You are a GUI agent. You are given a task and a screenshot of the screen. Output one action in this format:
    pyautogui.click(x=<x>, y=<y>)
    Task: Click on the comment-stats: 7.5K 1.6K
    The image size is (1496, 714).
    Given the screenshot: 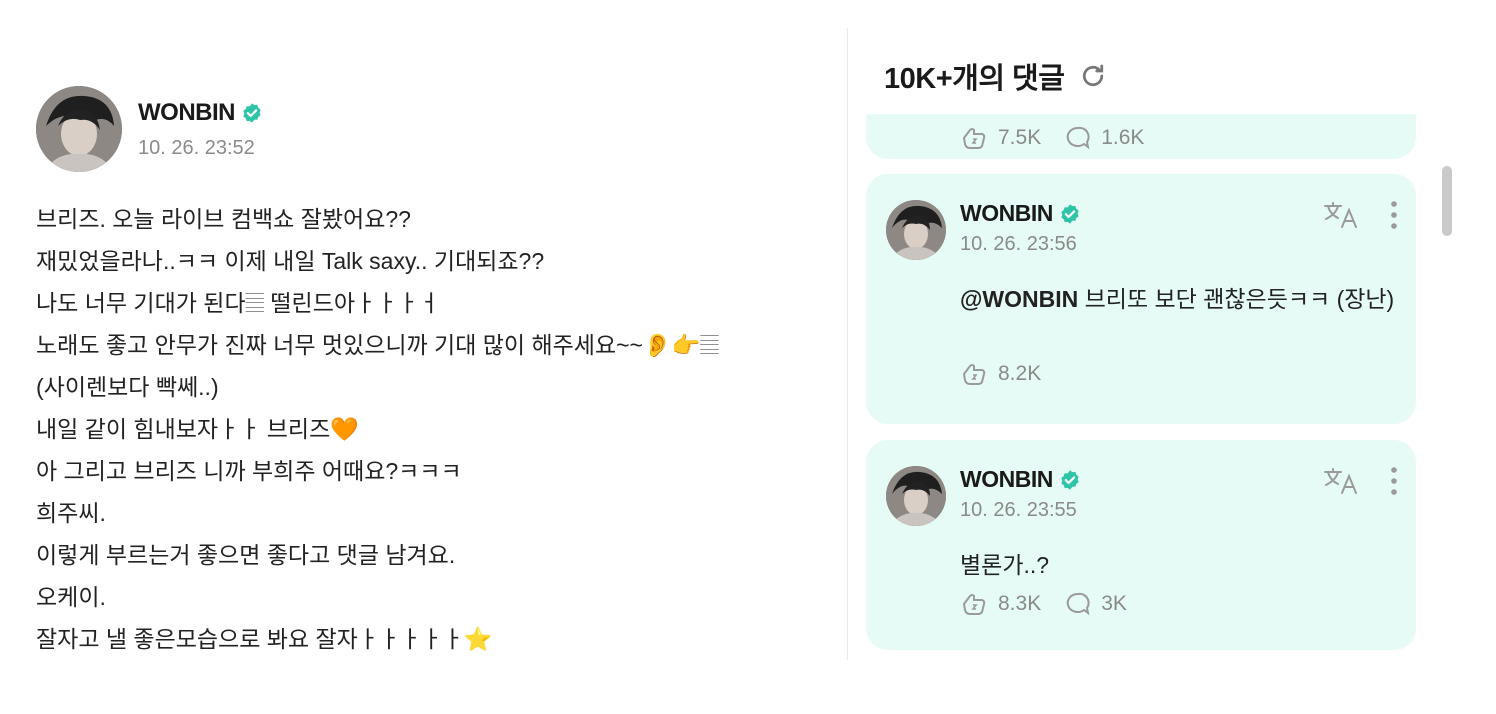 What is the action you would take?
    pyautogui.click(x=1052, y=138)
    